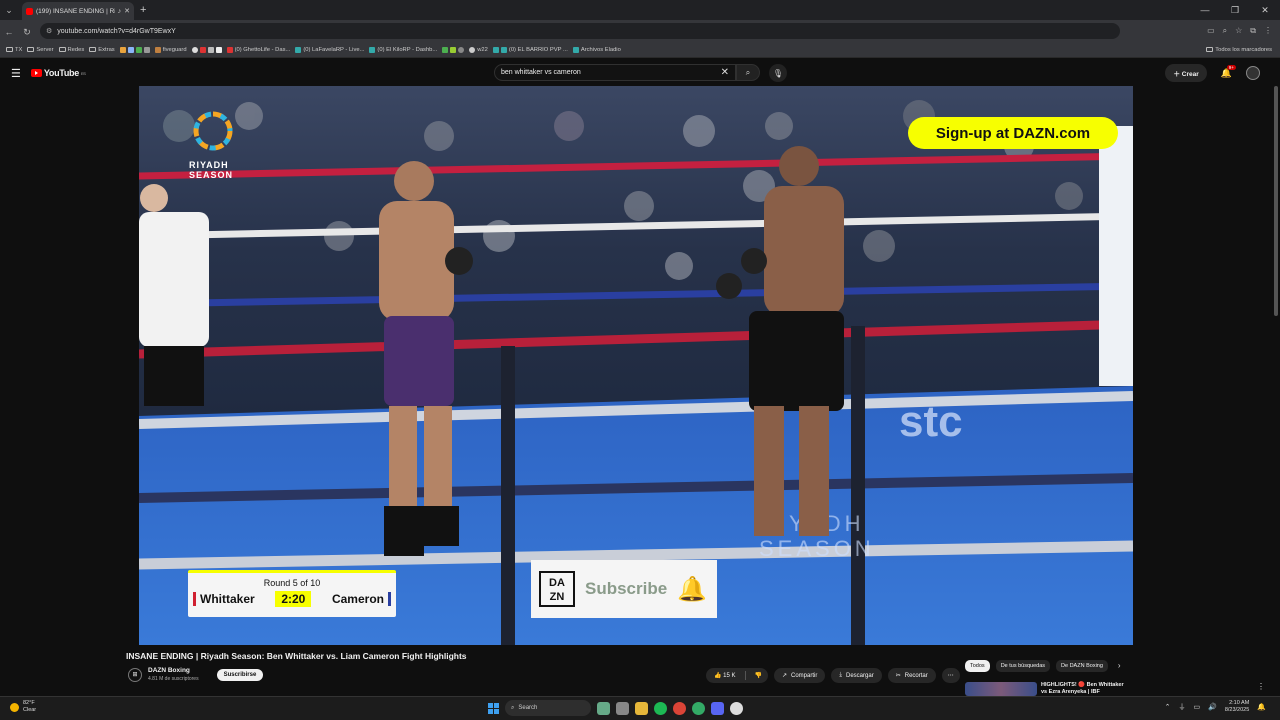 This screenshot has width=1280, height=720. I want to click on weather-widget: 82°F Clear, so click(23, 707).